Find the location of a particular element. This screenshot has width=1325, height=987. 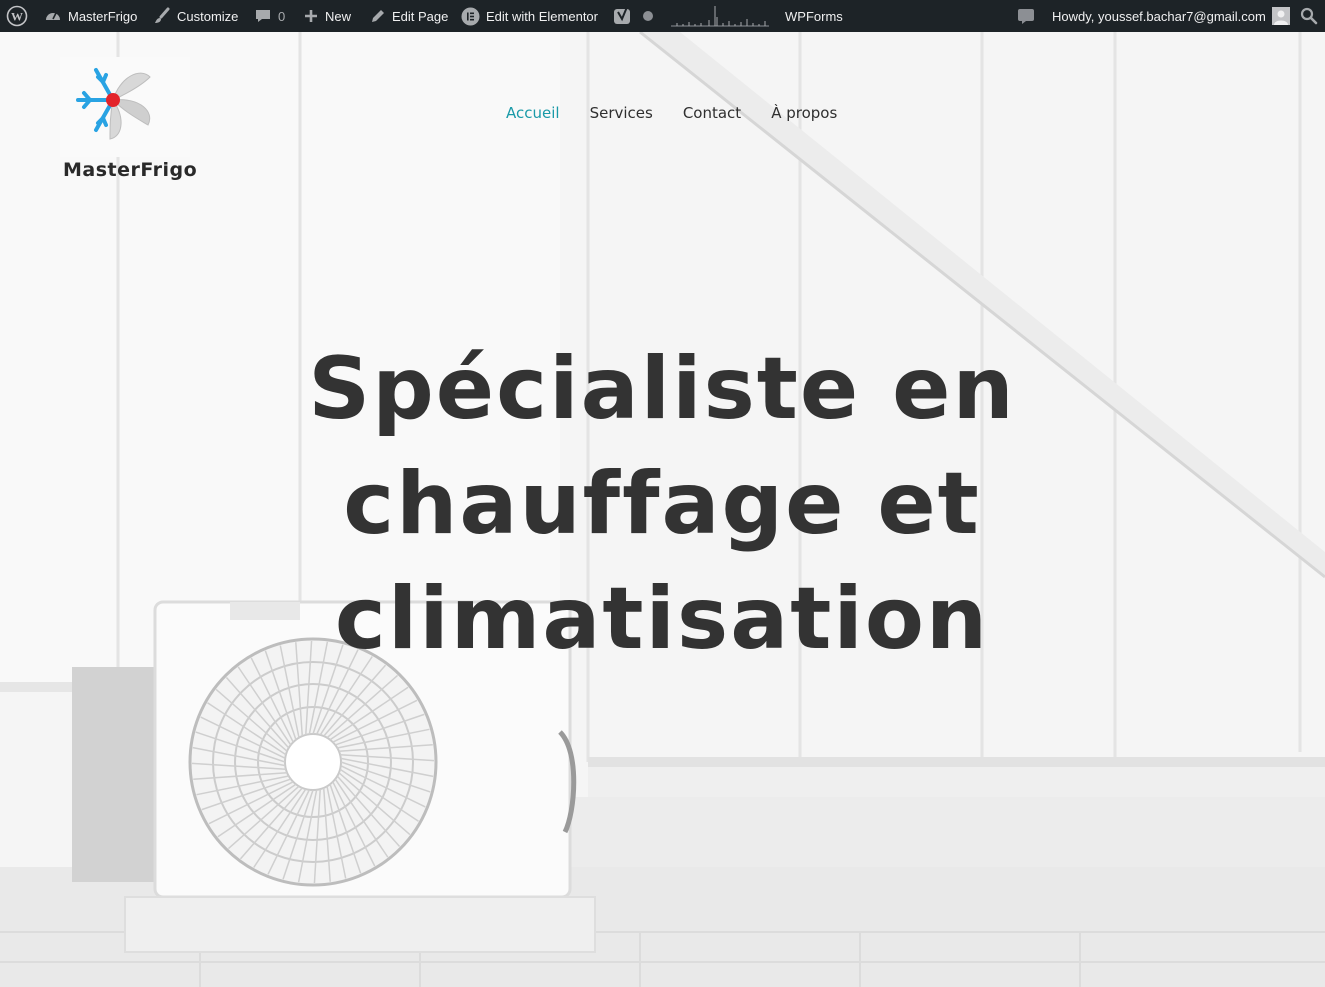

search-button is located at coordinates (1309, 16).